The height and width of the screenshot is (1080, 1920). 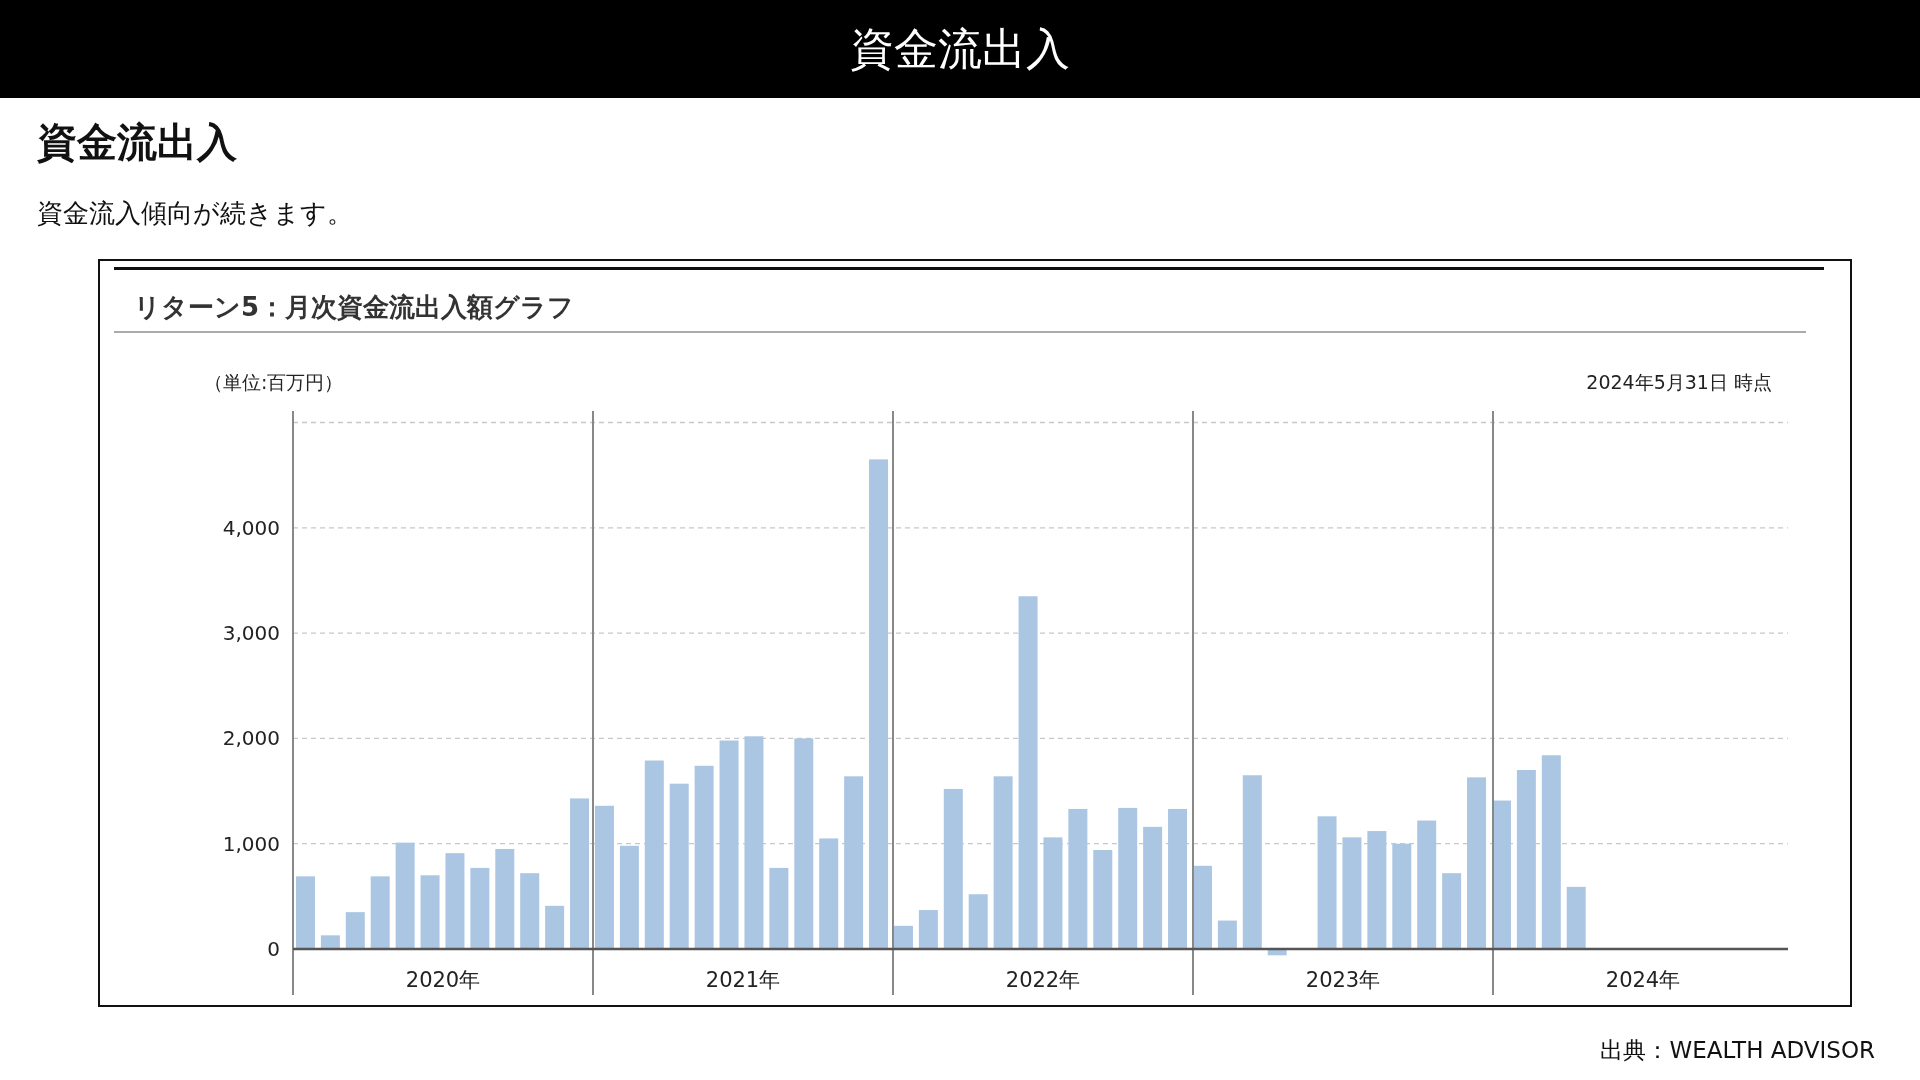 I want to click on axis-label: 2020年, so click(x=443, y=980).